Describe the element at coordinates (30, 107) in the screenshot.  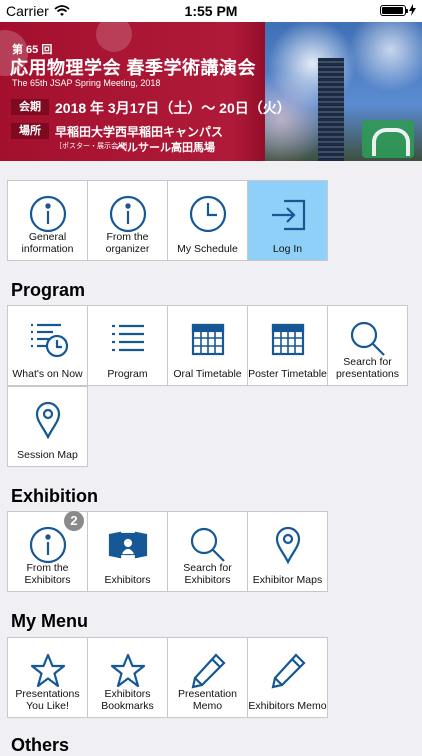
I see `period-label: 会期` at that location.